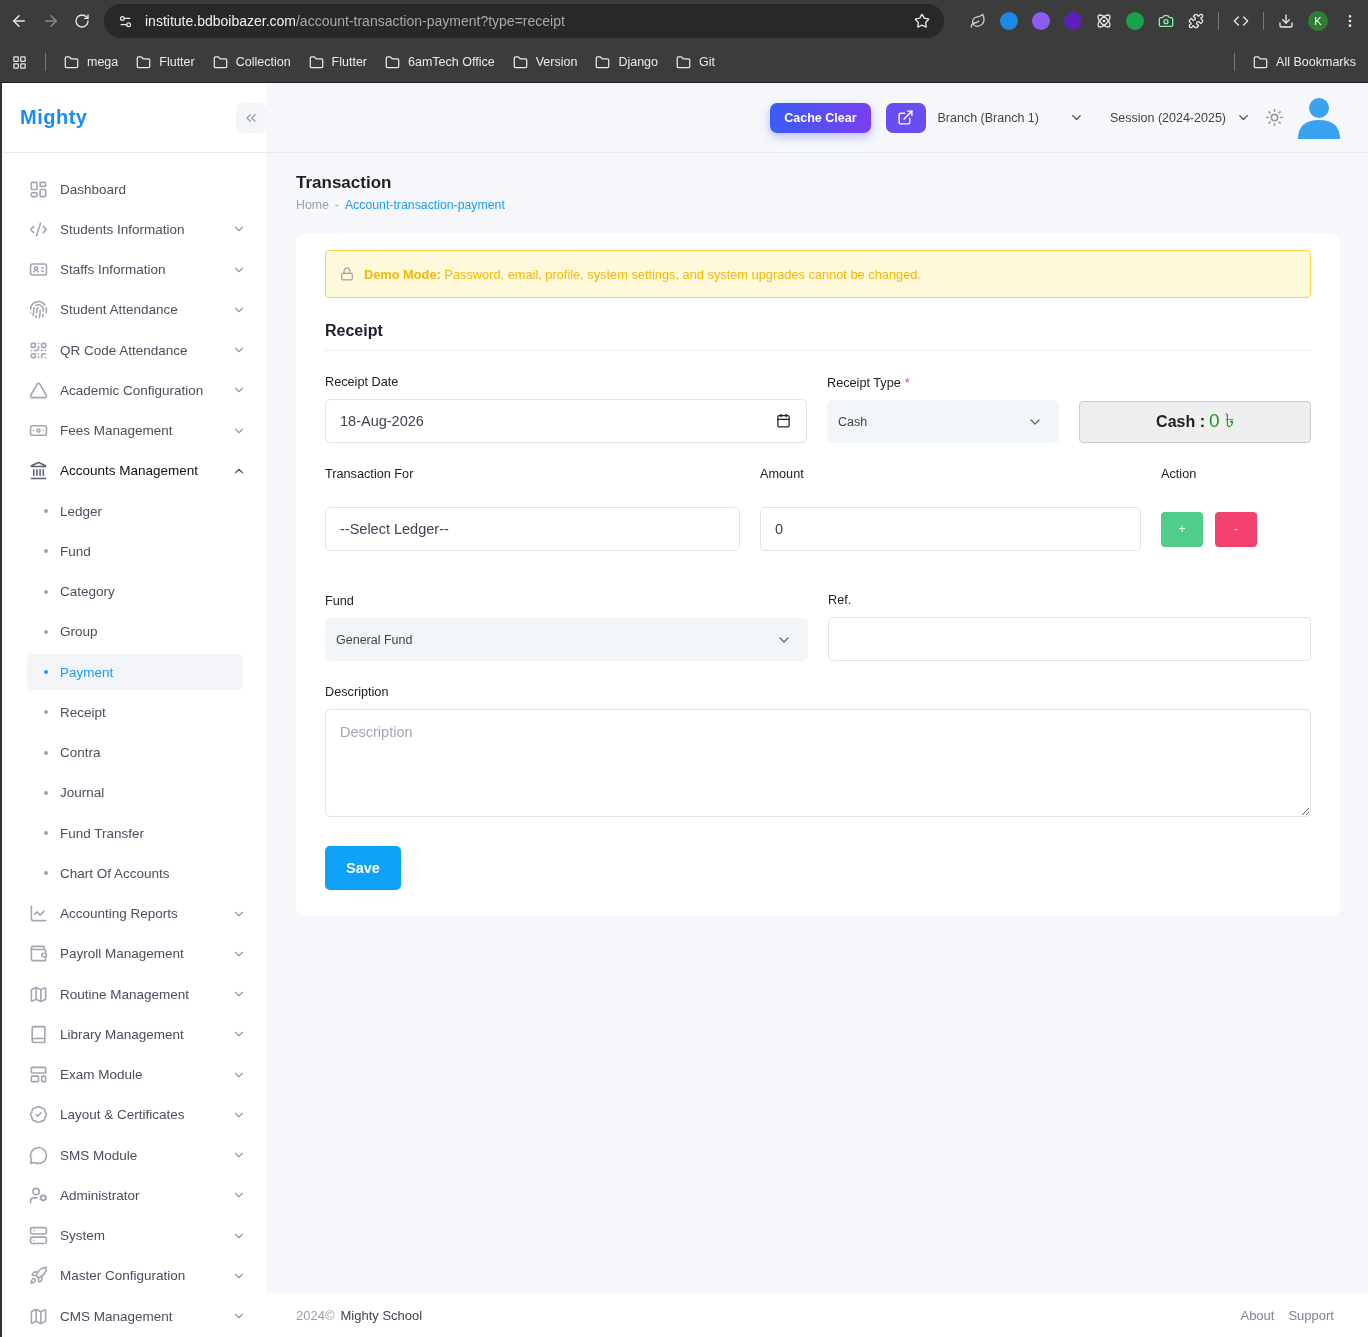 This screenshot has height=1337, width=1368. Describe the element at coordinates (1166, 21) in the screenshot. I see `camera-icon` at that location.